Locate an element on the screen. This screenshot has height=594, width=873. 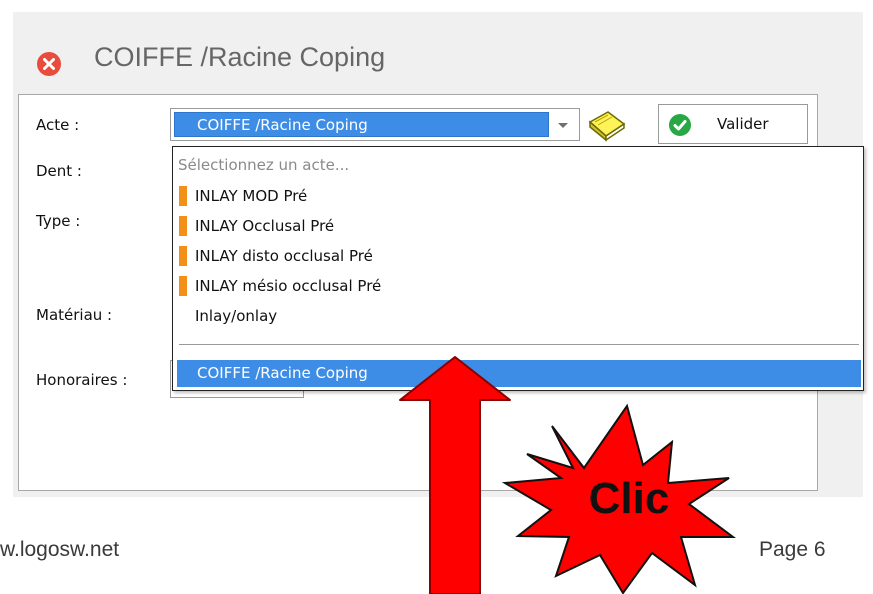
footer-page-number: Page 6 is located at coordinates (792, 549).